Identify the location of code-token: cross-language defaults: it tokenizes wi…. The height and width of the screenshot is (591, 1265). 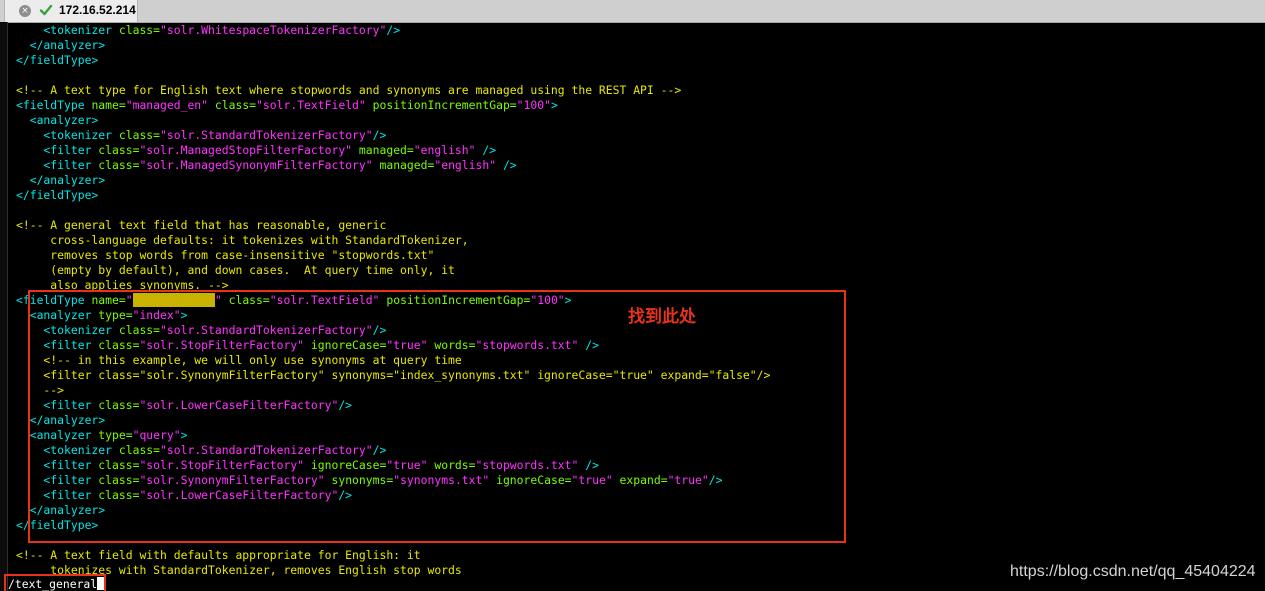
(242, 240).